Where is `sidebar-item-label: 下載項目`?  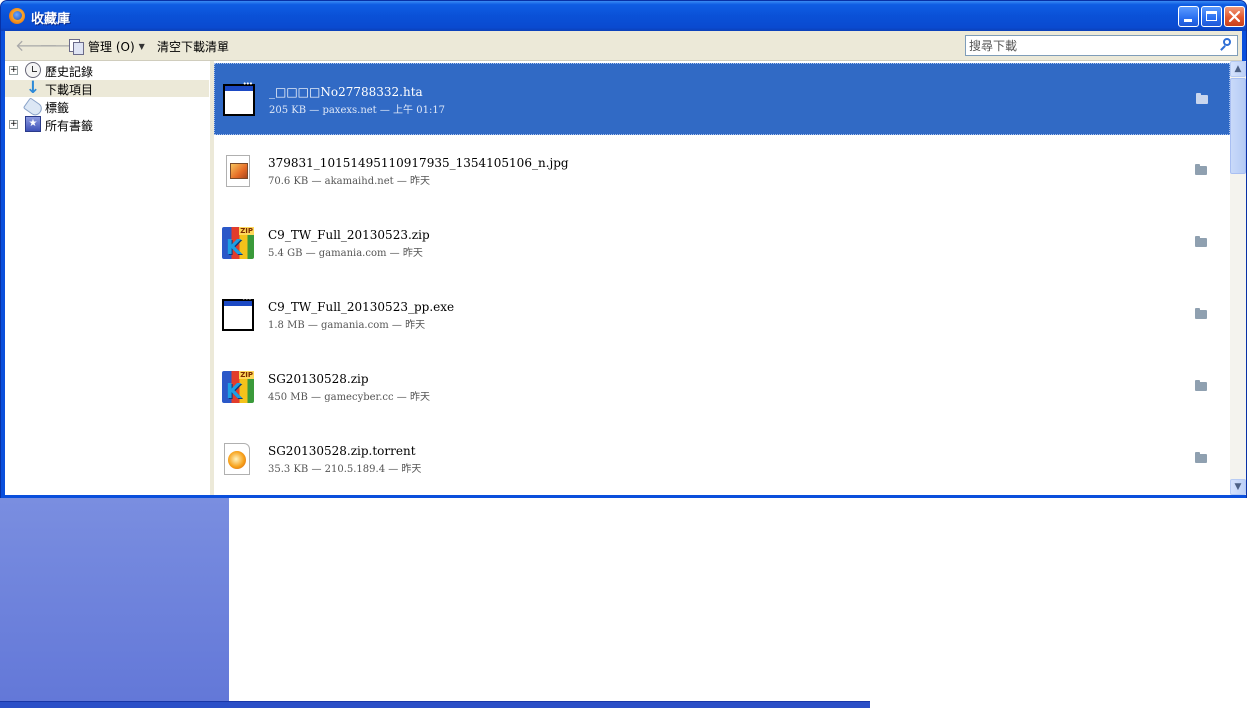
sidebar-item-label: 下載項目 is located at coordinates (69, 90).